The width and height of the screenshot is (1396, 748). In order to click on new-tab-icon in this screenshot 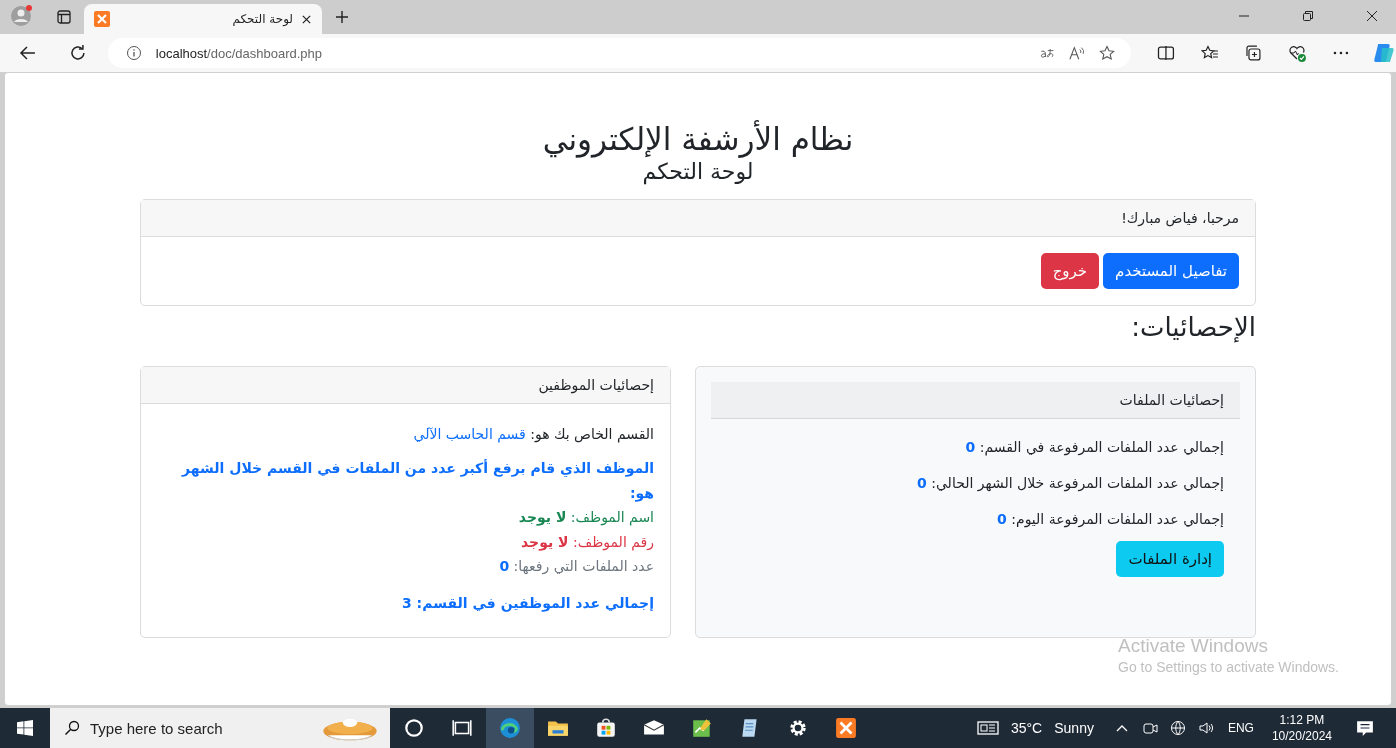, I will do `click(342, 17)`.